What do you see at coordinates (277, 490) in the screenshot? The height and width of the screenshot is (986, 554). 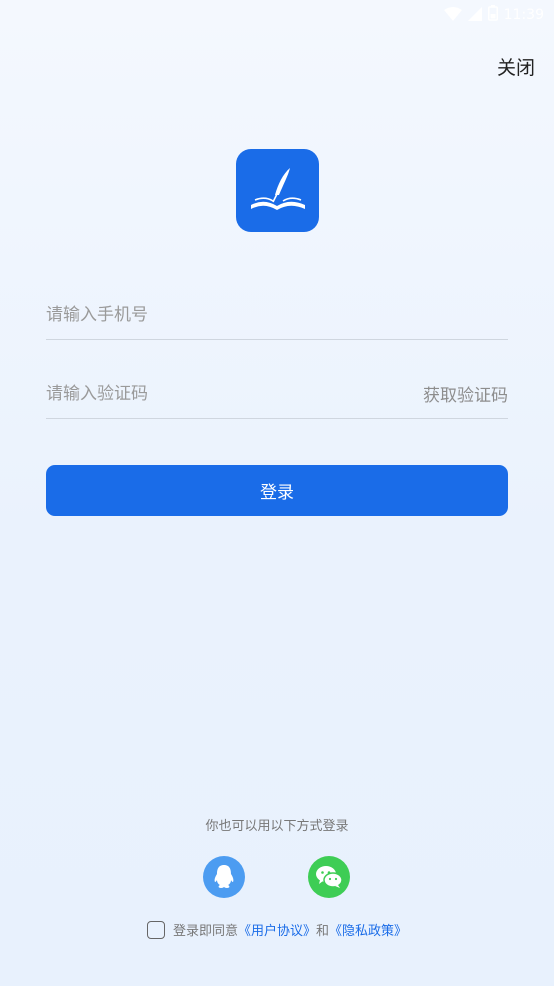 I see `login-button: 登录` at bounding box center [277, 490].